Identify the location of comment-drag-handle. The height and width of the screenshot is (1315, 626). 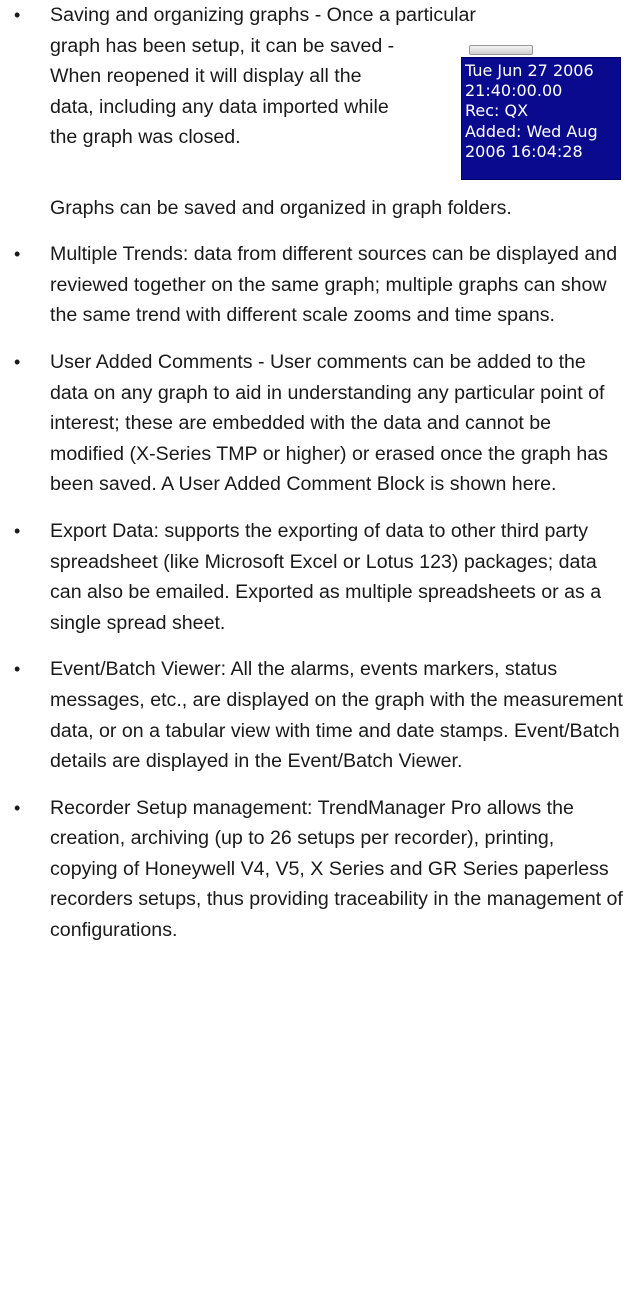
(501, 49).